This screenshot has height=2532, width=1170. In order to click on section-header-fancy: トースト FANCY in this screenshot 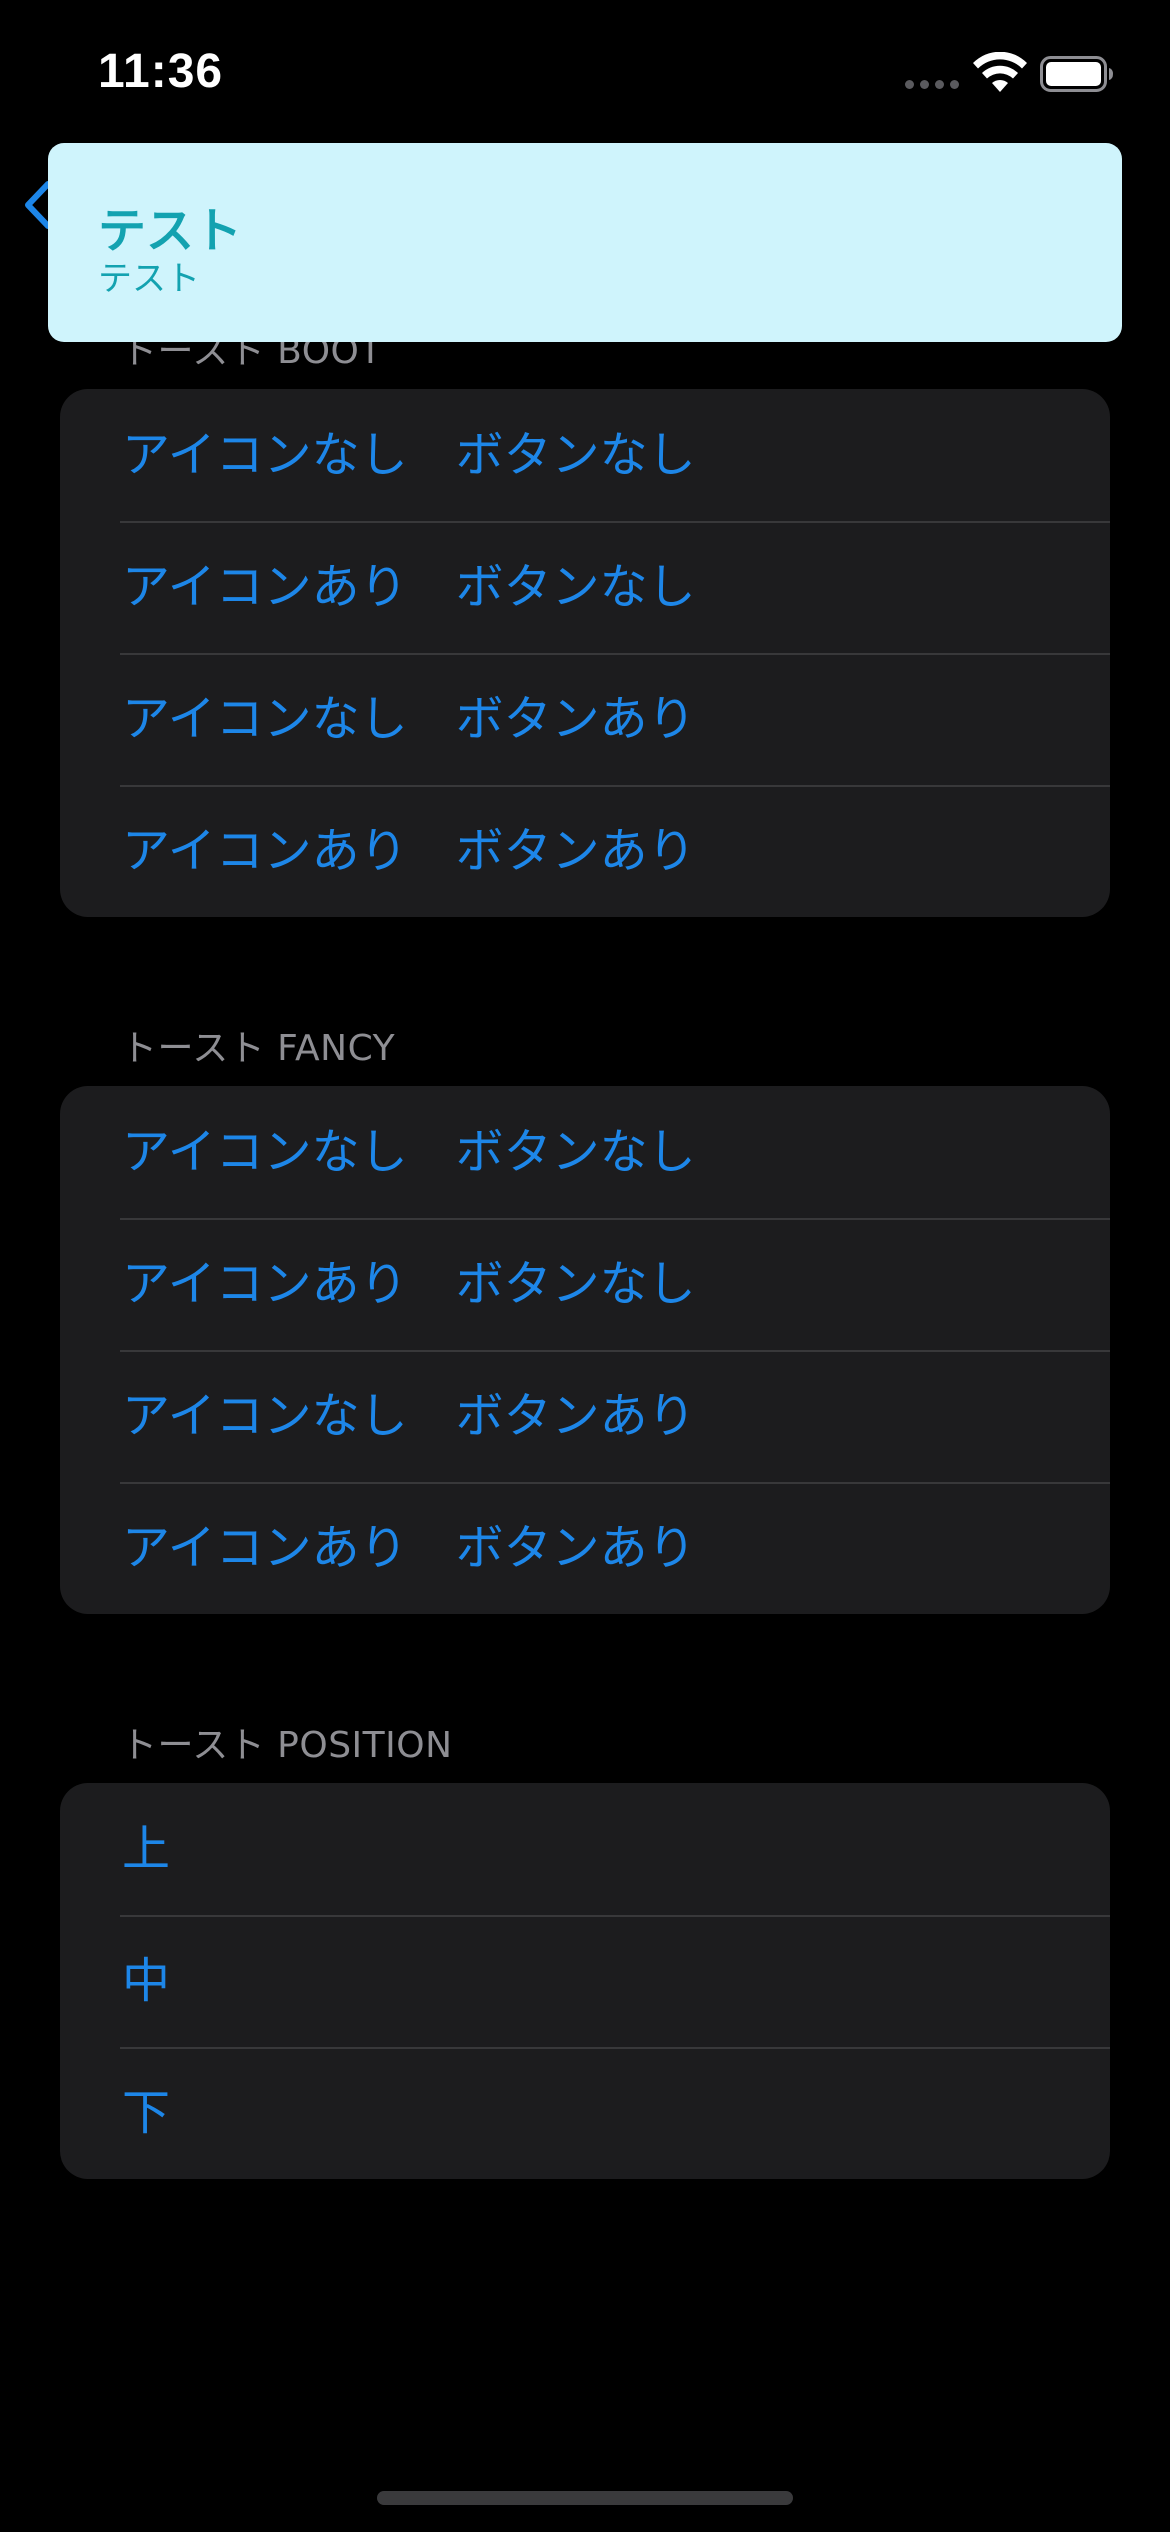, I will do `click(258, 1048)`.